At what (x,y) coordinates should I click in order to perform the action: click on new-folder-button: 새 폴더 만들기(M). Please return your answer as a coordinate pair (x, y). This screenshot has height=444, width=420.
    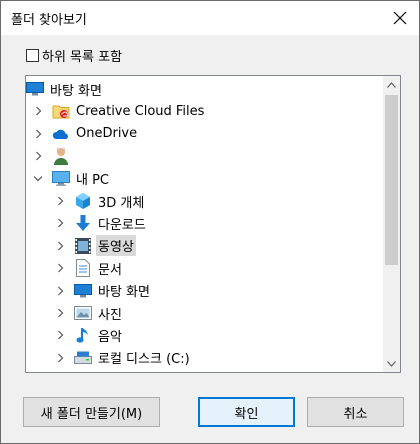
    Looking at the image, I should click on (91, 412).